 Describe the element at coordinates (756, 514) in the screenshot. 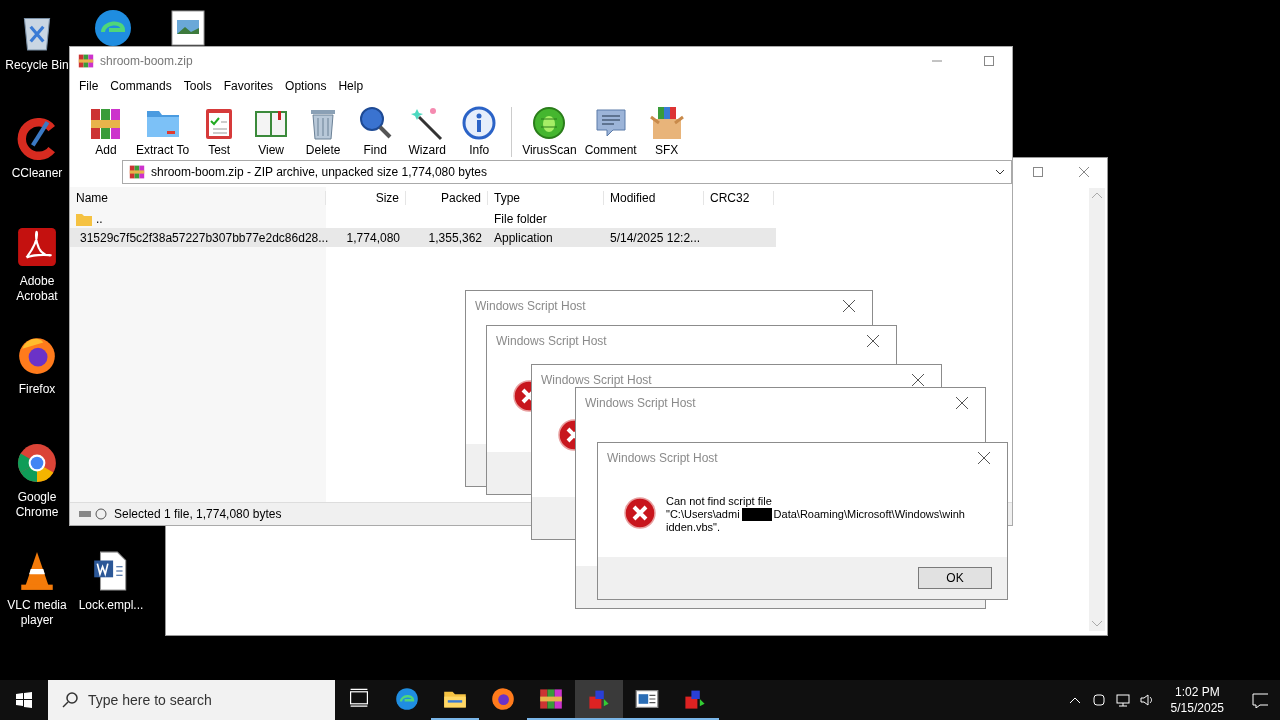

I see `redaction-block` at that location.